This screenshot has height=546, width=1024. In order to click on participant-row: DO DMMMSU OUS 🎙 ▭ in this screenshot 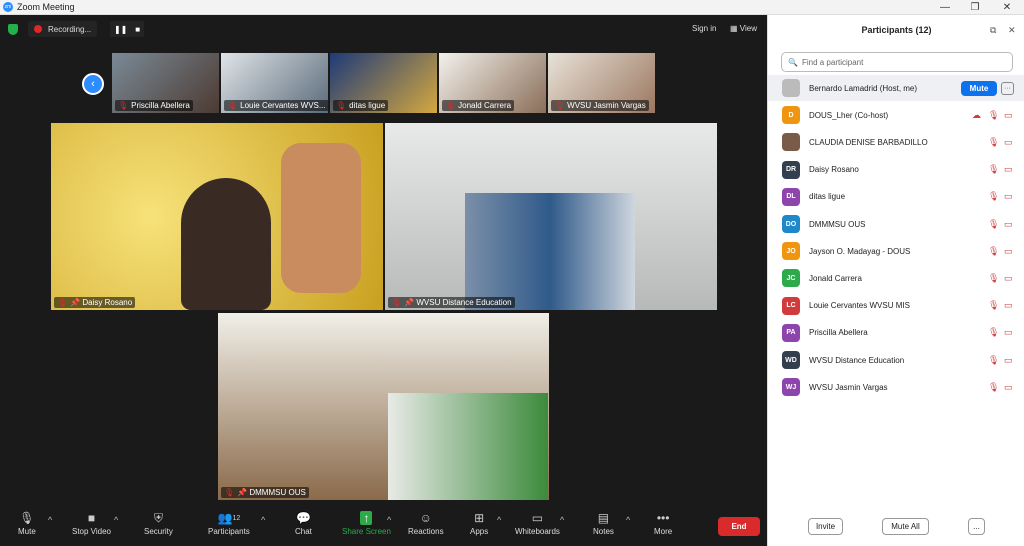, I will do `click(896, 224)`.